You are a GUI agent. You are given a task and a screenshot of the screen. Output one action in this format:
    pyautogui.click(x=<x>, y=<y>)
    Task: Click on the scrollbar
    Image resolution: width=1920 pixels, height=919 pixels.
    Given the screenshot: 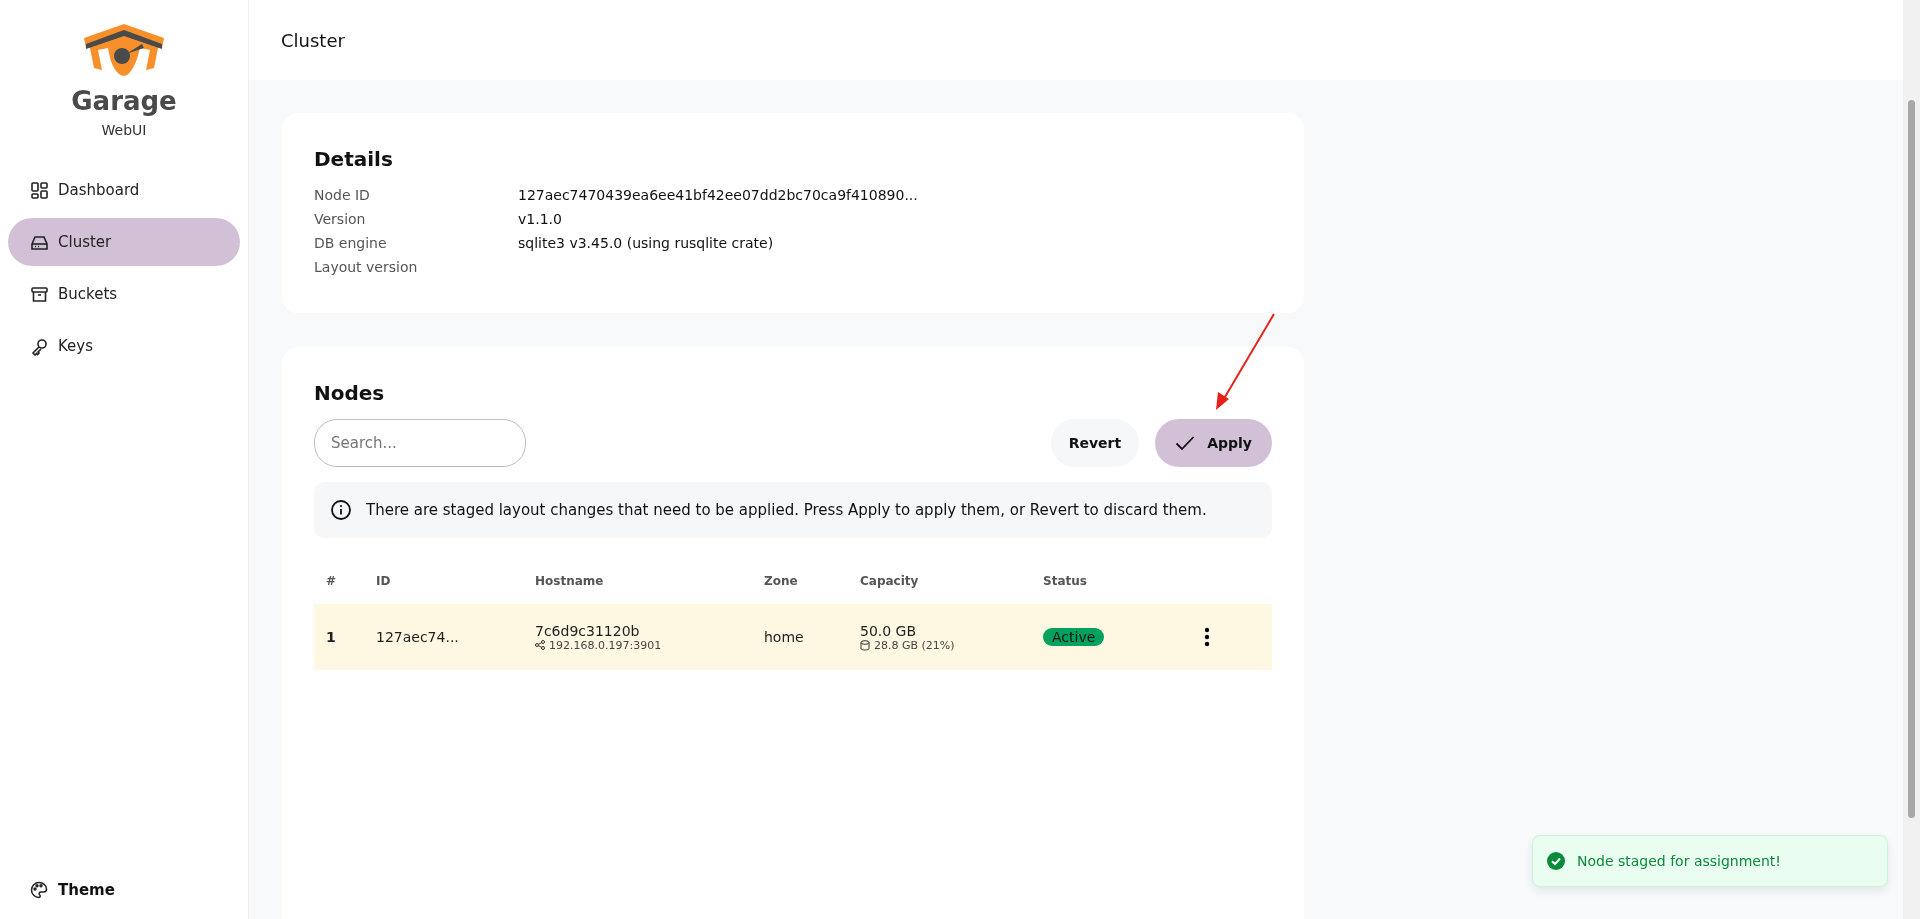 What is the action you would take?
    pyautogui.click(x=1911, y=459)
    